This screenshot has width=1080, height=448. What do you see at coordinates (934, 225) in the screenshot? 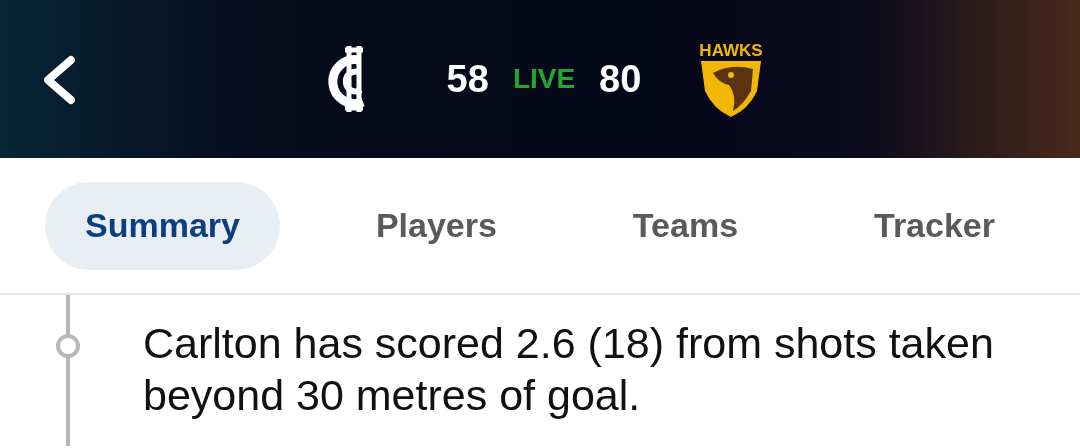
I see `tab: Tracker` at bounding box center [934, 225].